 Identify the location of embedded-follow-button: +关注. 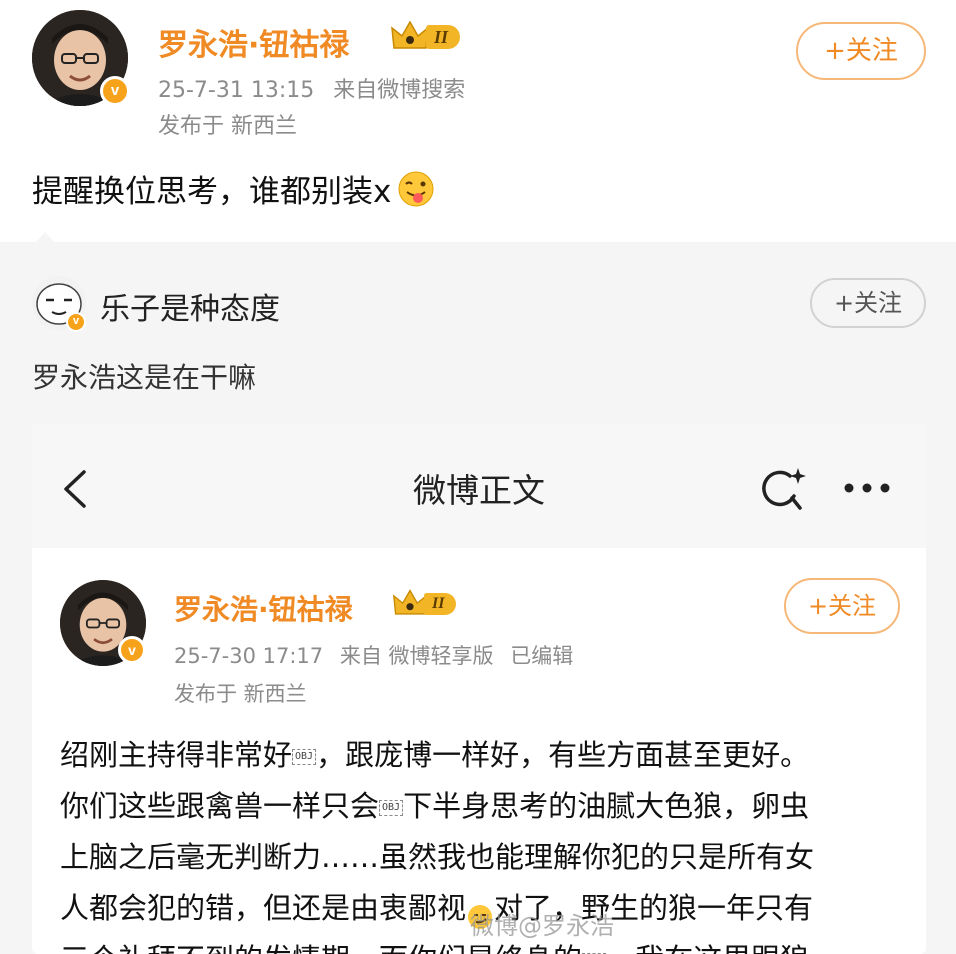
(842, 606).